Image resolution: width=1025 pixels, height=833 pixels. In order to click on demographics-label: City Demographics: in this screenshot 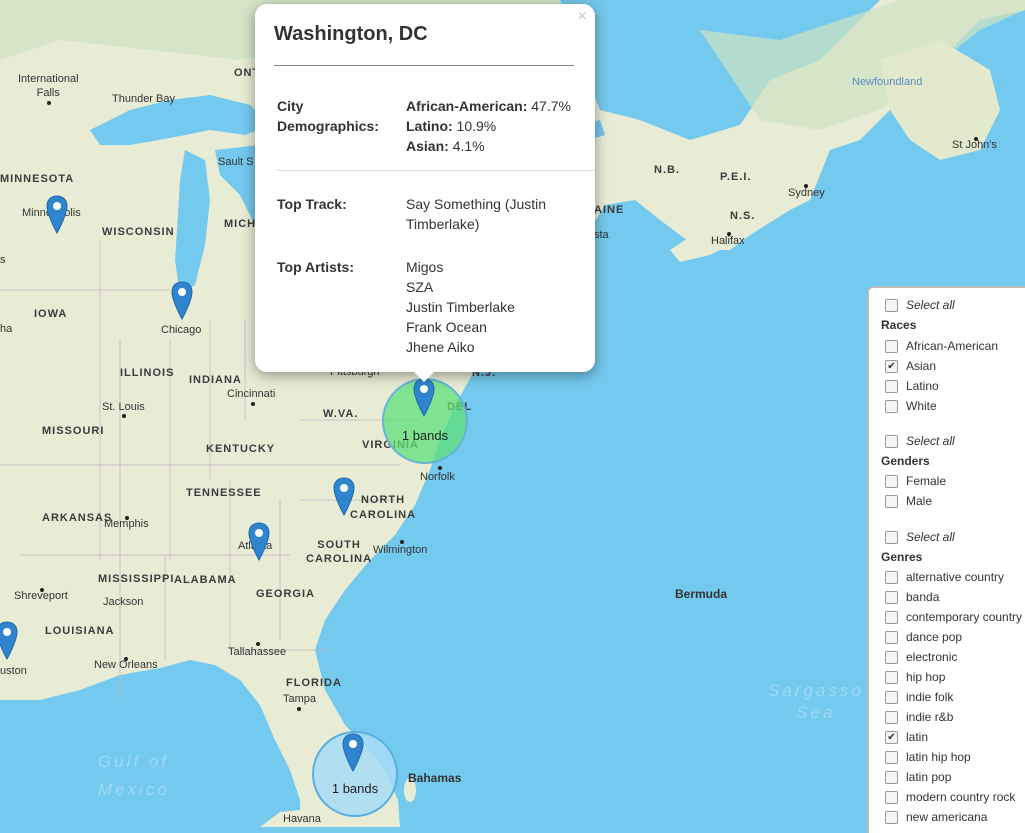, I will do `click(328, 116)`.